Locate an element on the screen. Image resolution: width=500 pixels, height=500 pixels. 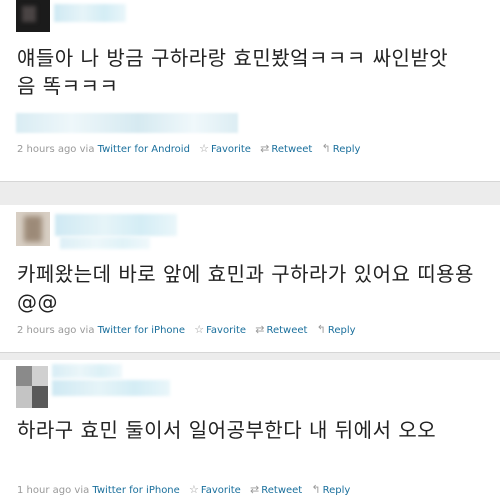
tweet-text: 하라구 효민 둘이서 일어공부한다 내 뒤에서 오오 is located at coordinates (227, 430).